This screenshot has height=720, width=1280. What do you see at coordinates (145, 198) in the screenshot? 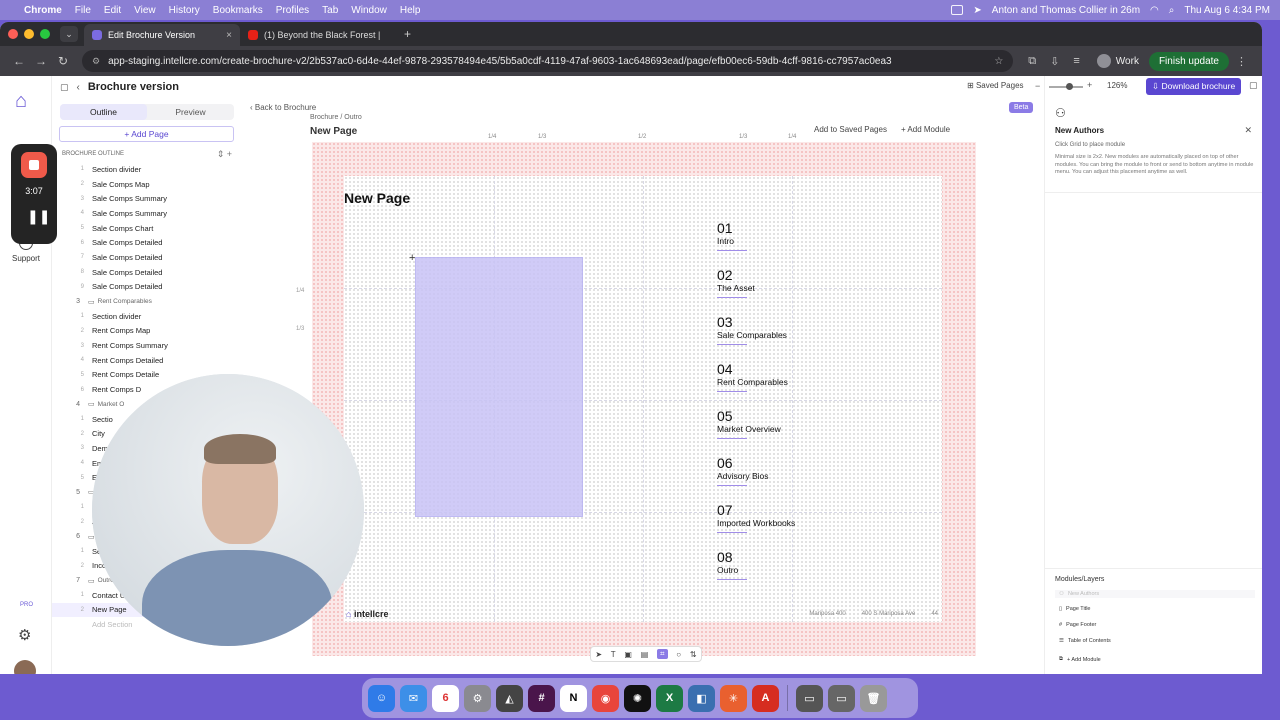
I see `outline-page-item: 3 Sale Comps Summary` at bounding box center [145, 198].